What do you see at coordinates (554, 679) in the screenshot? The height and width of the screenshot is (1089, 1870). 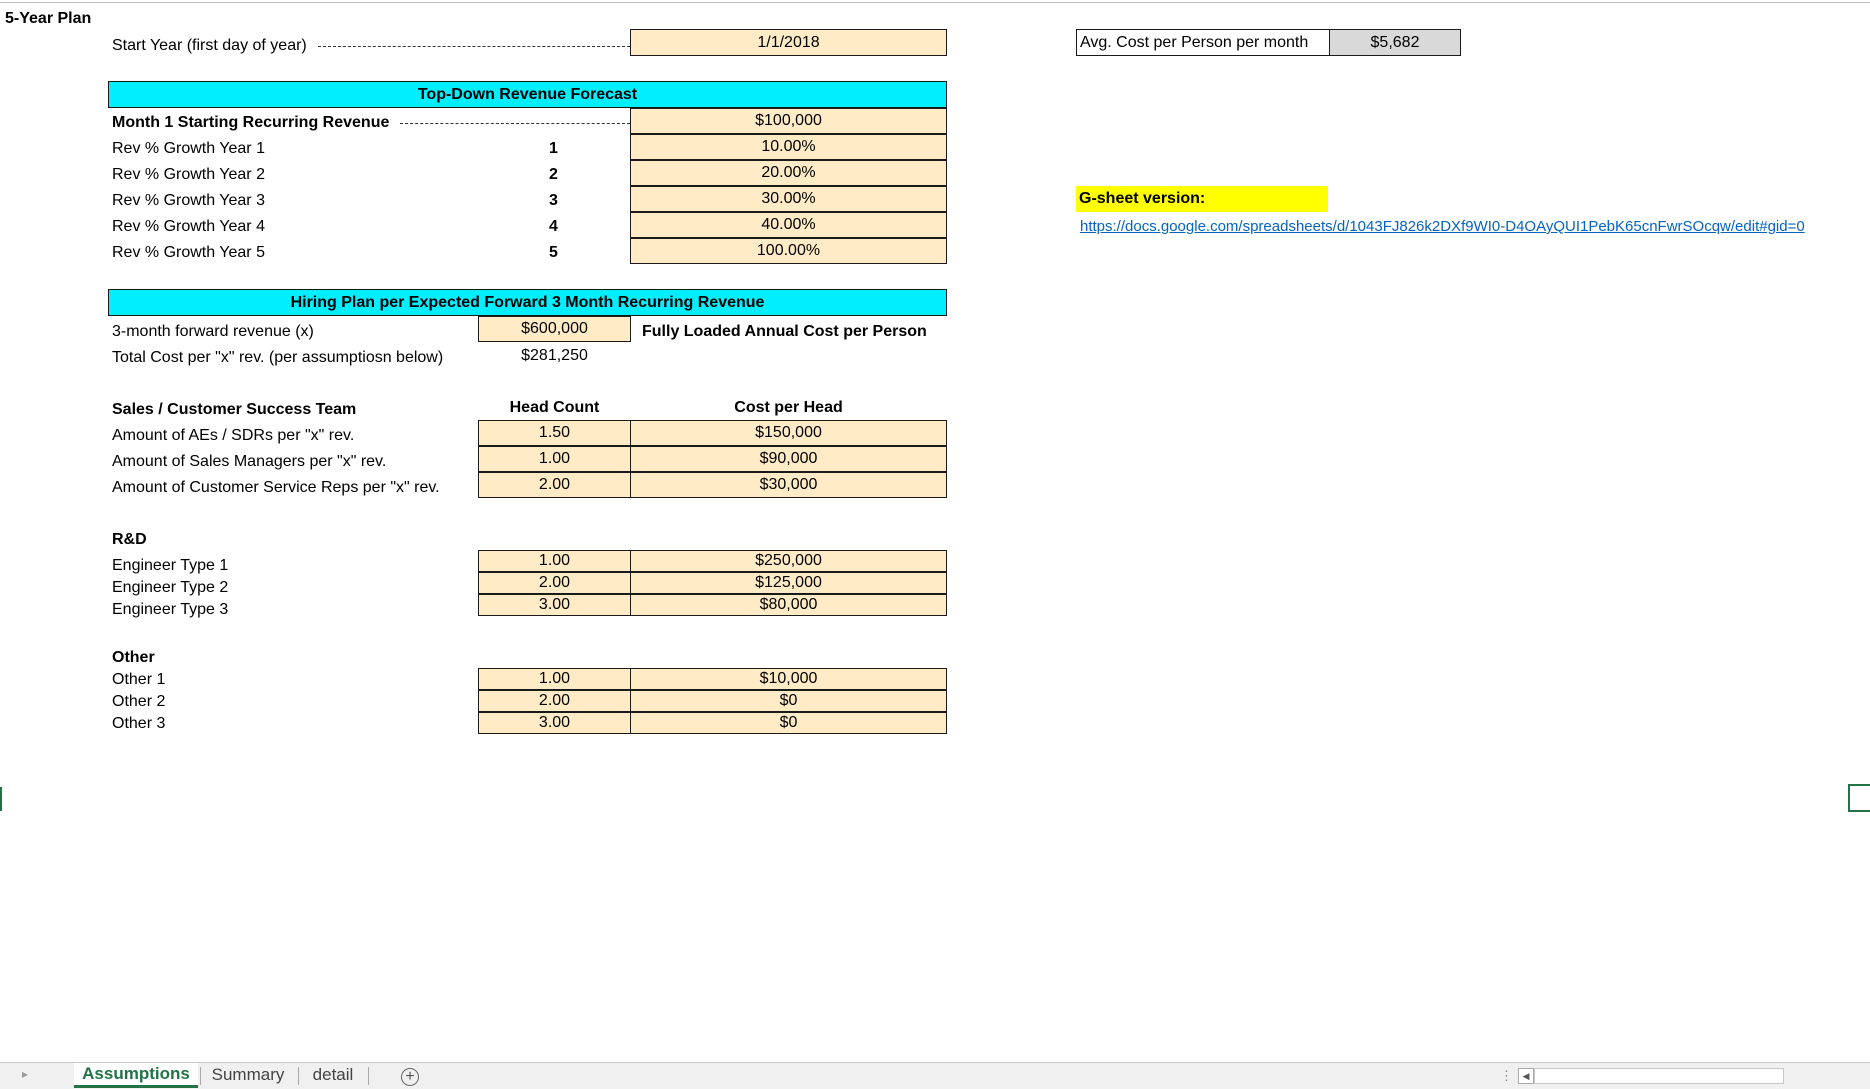 I see `other-row-headcount-1: 1.00` at bounding box center [554, 679].